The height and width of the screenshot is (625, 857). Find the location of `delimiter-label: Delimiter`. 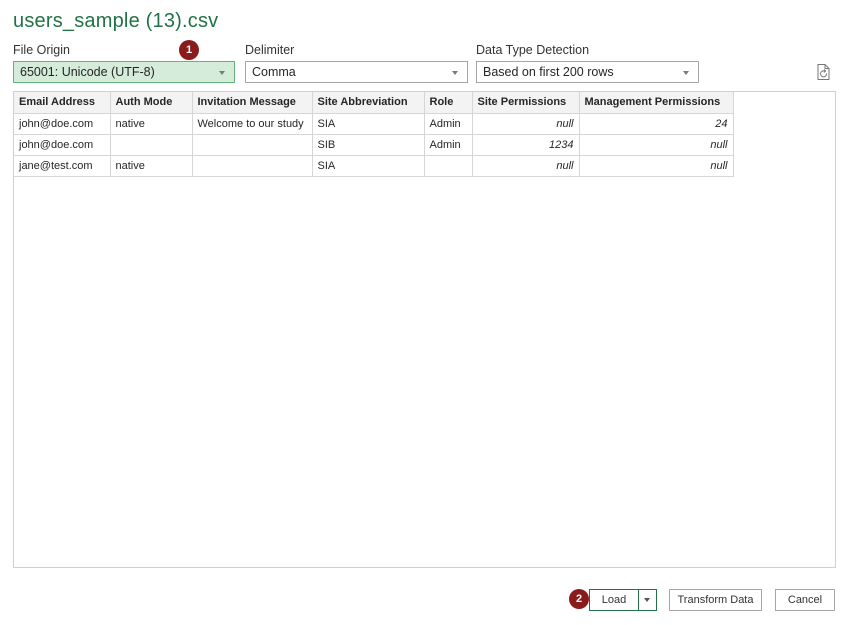

delimiter-label: Delimiter is located at coordinates (270, 50).